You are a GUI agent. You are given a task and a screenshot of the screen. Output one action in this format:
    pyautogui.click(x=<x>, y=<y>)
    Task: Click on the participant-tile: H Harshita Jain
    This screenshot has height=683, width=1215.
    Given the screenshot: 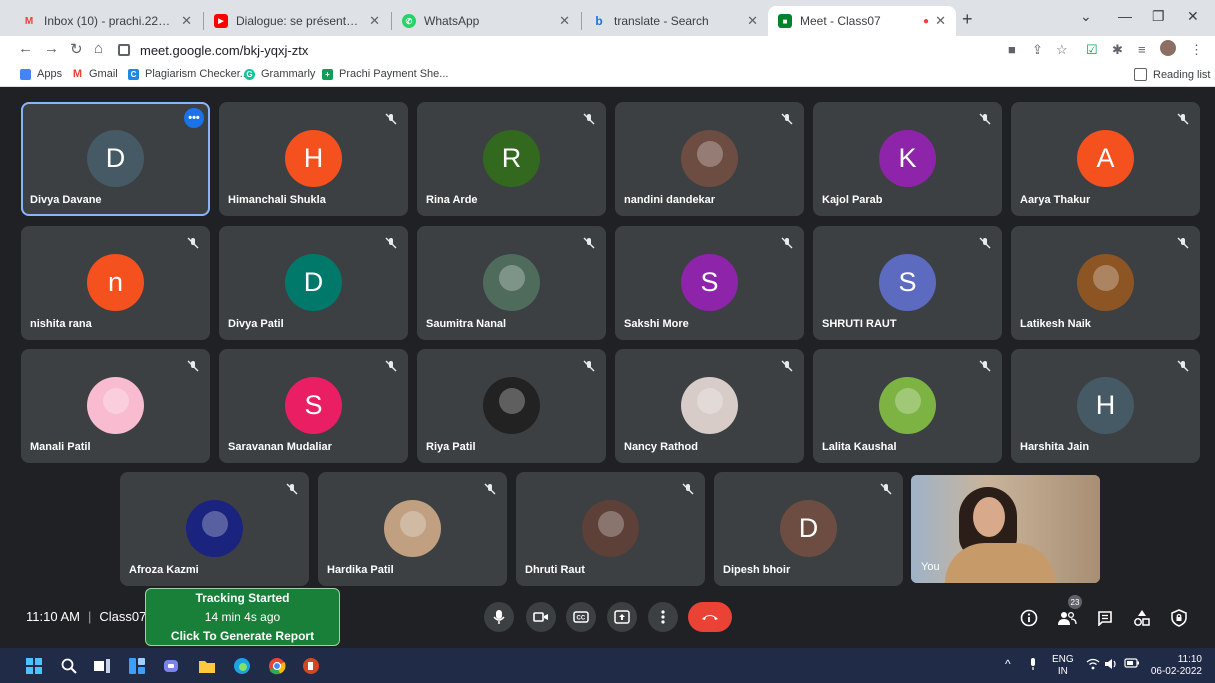 What is the action you would take?
    pyautogui.click(x=1105, y=406)
    